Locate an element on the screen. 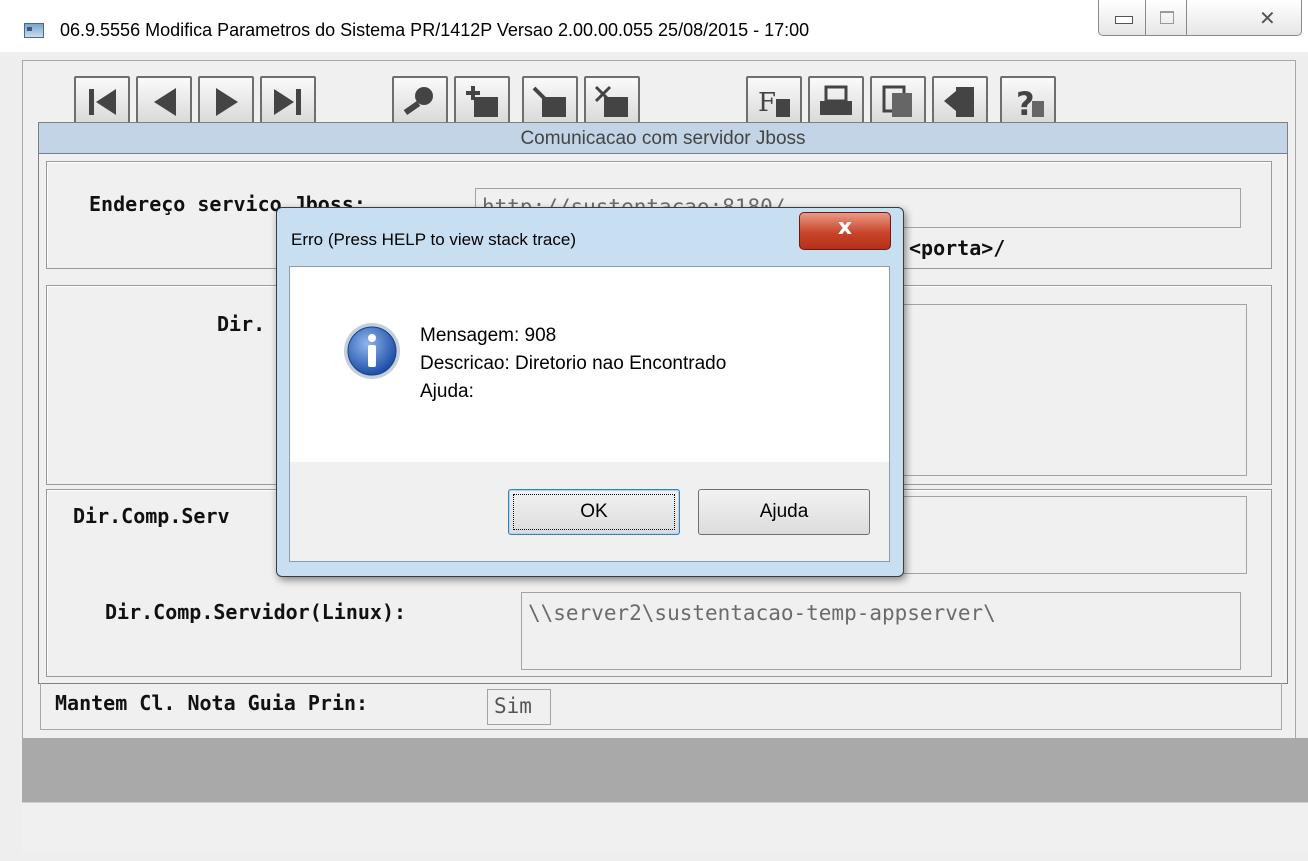 The height and width of the screenshot is (861, 1308). filter-button: F is located at coordinates (774, 101).